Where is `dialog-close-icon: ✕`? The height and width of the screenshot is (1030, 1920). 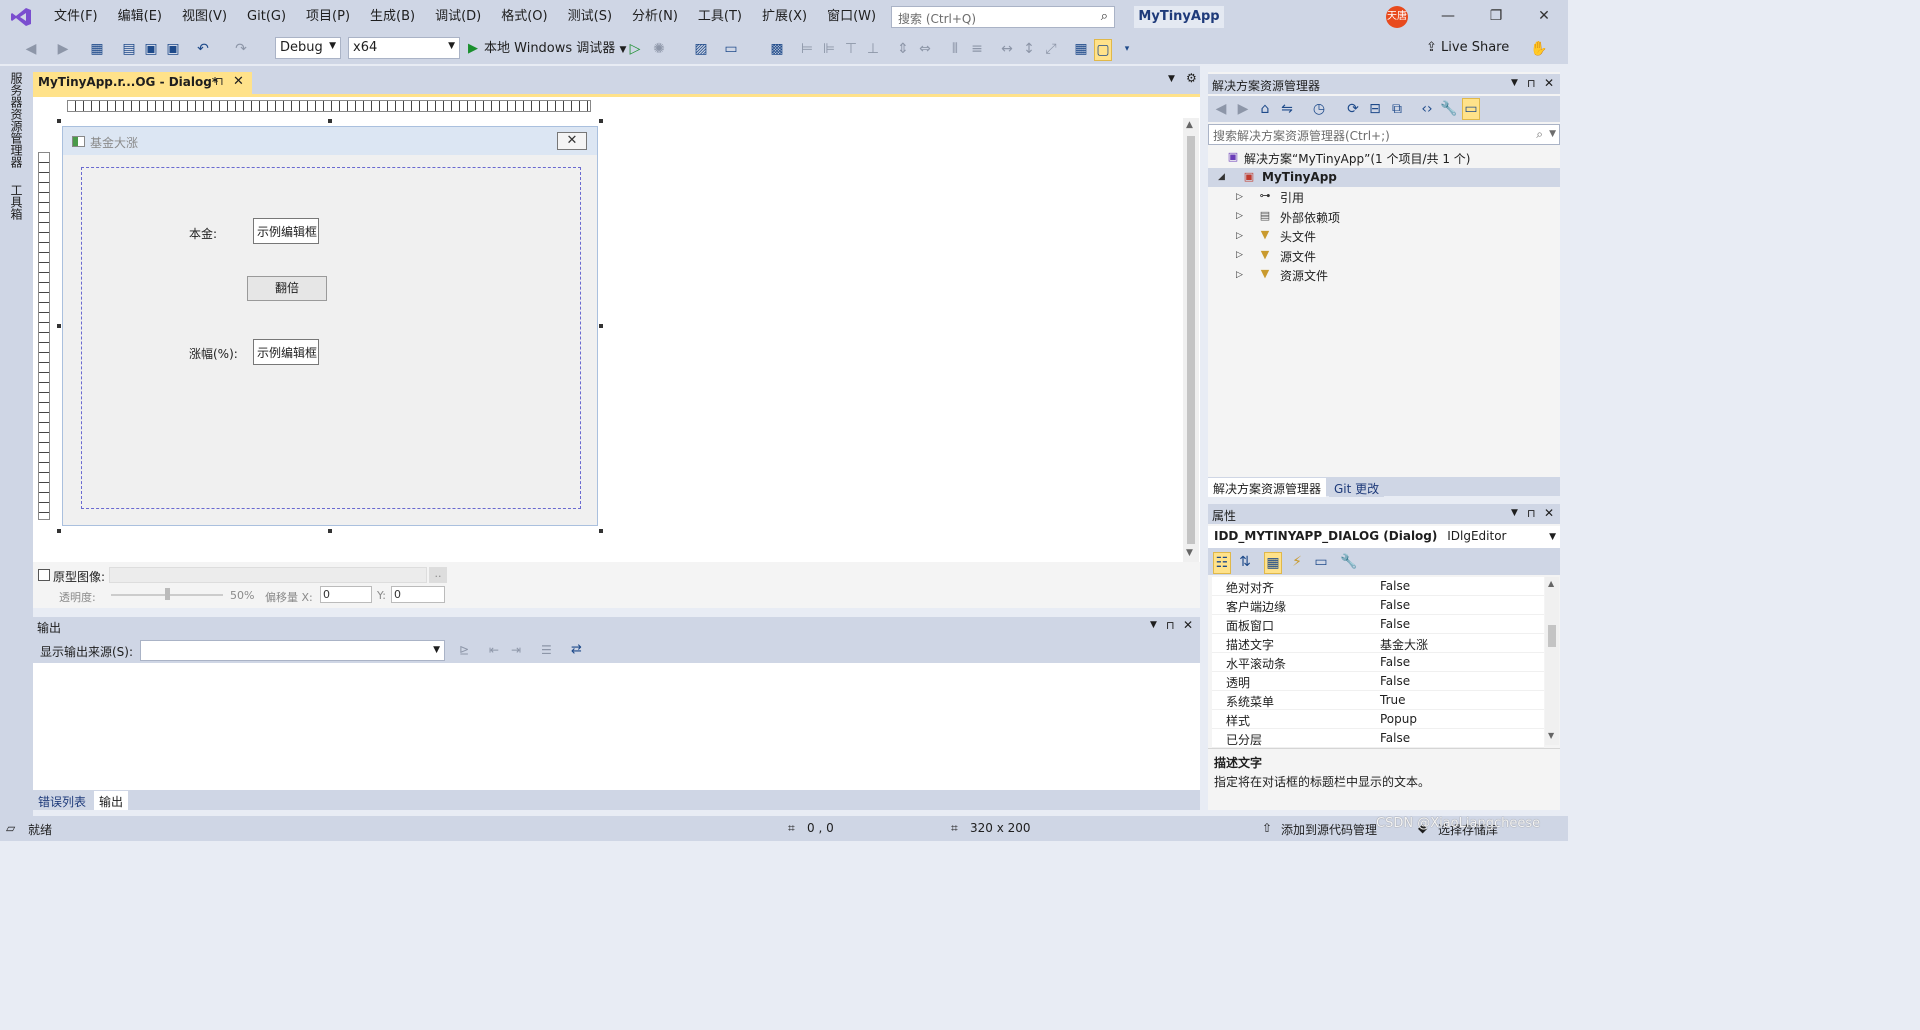
dialog-close-icon: ✕ is located at coordinates (572, 141).